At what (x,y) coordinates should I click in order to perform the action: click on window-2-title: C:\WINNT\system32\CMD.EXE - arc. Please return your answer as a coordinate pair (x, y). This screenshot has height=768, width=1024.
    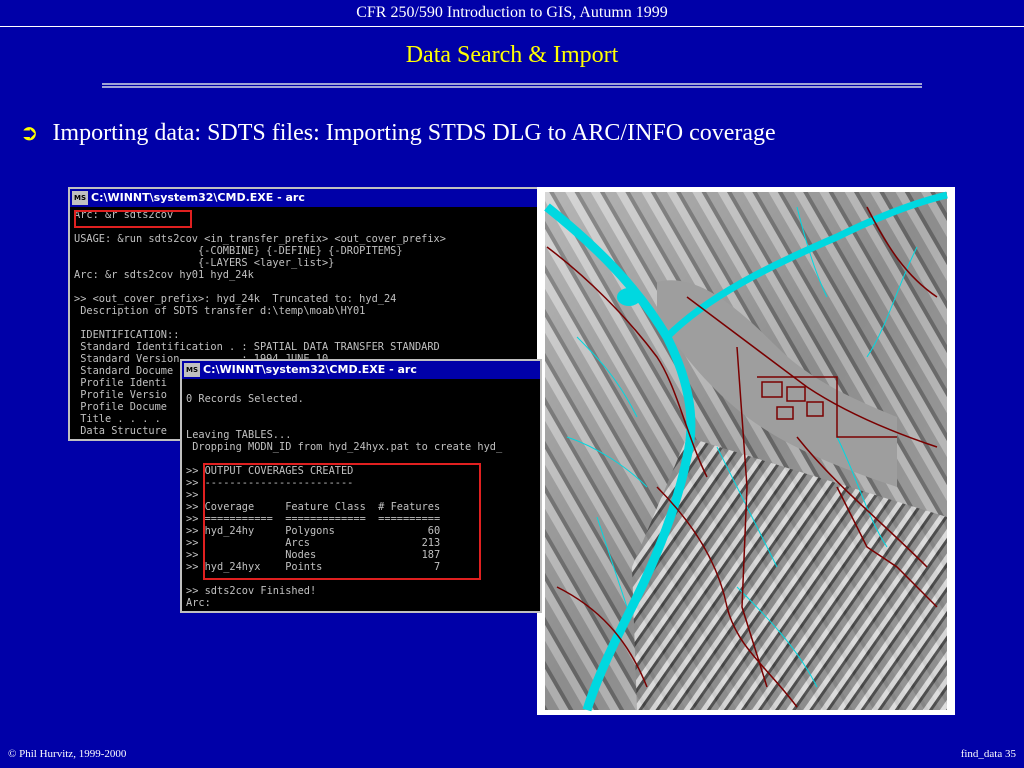
    Looking at the image, I should click on (310, 369).